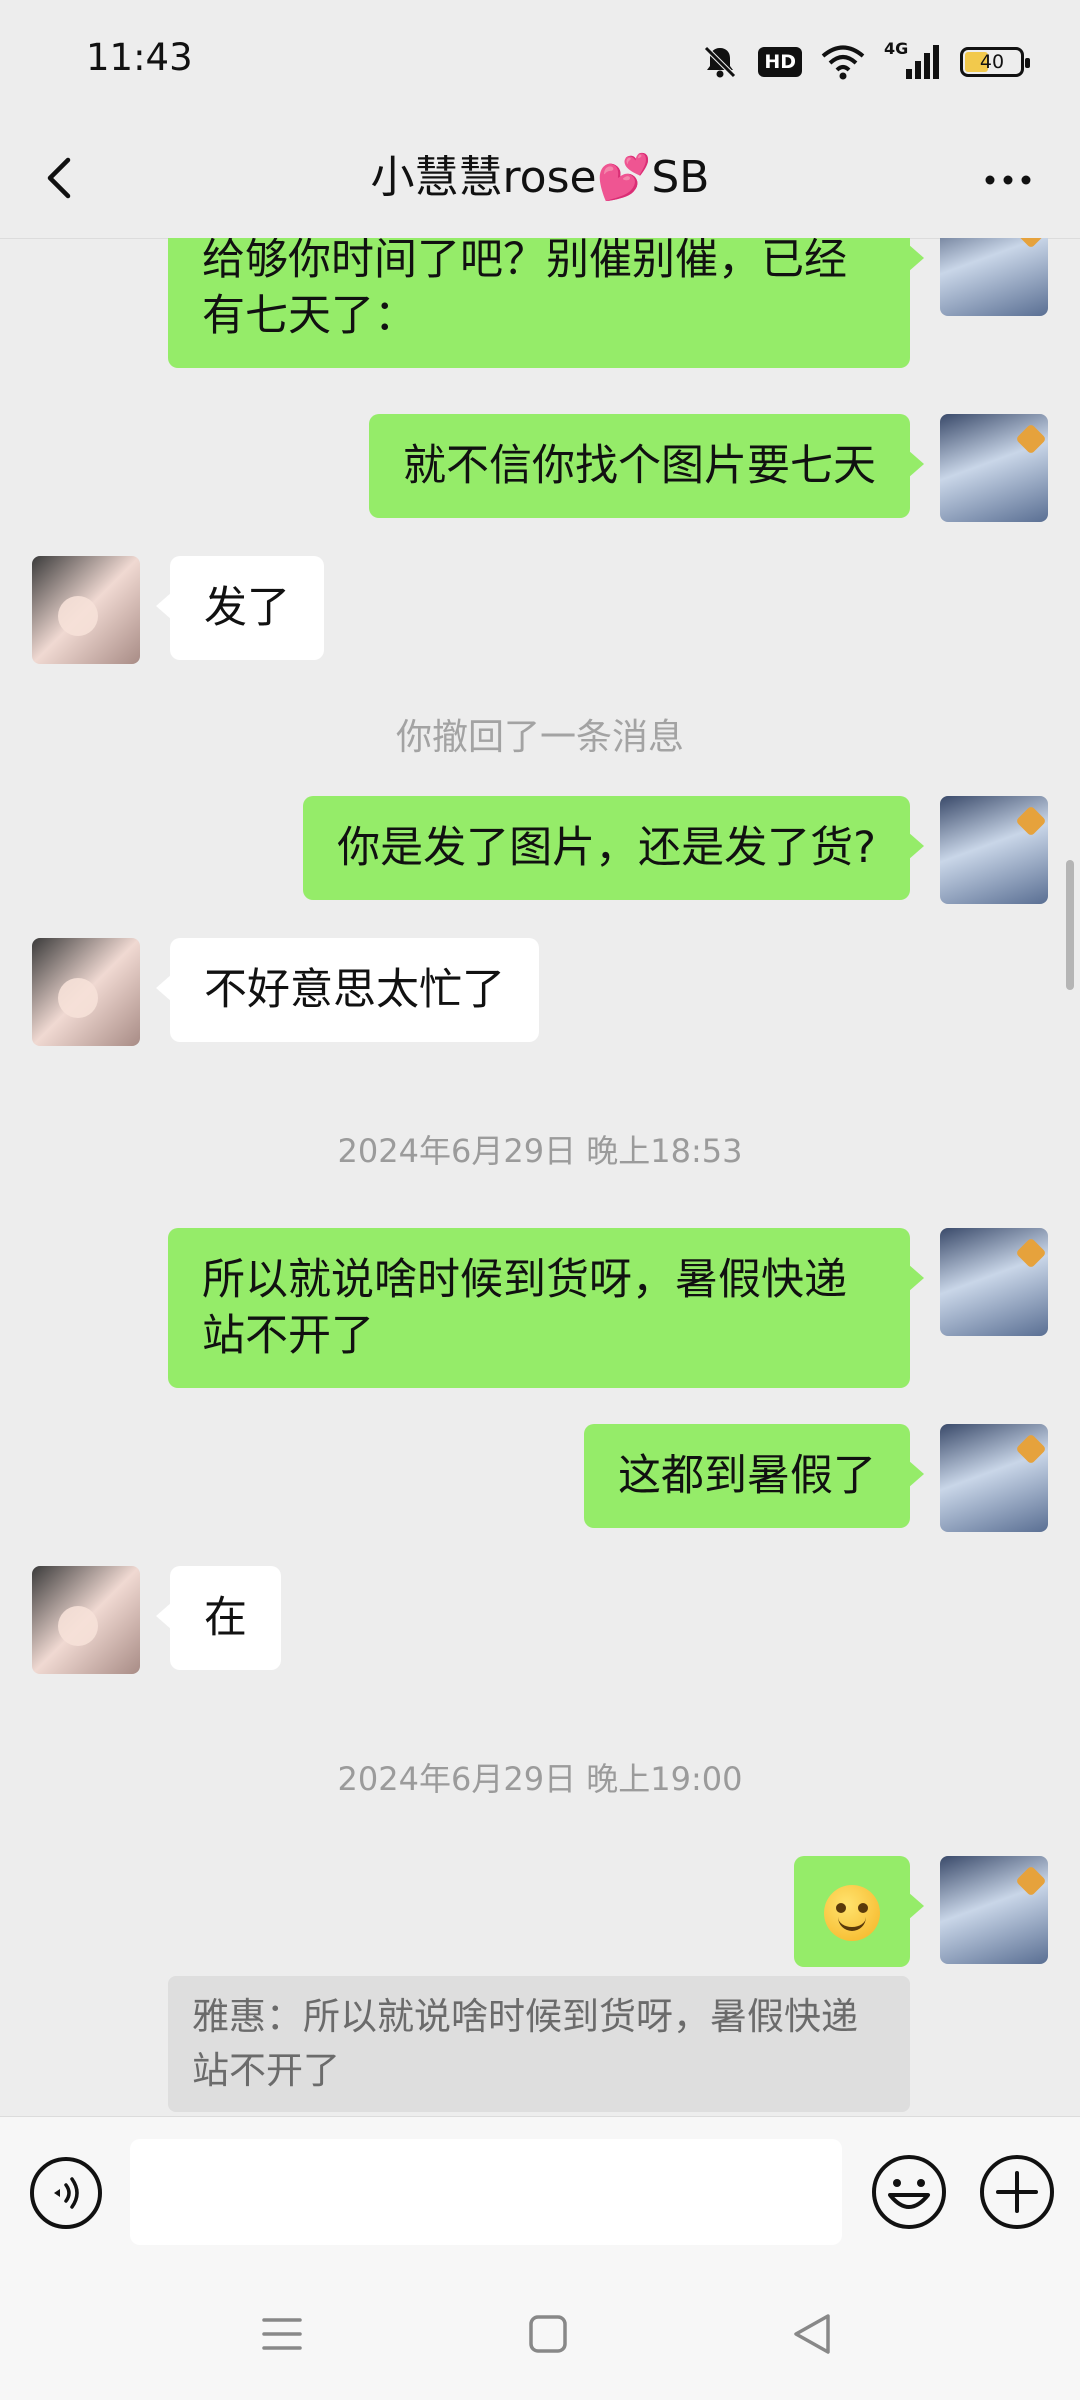 This screenshot has width=1080, height=2400. What do you see at coordinates (540, 60) in the screenshot?
I see `status-bar: 11:43 HD 4G 40` at bounding box center [540, 60].